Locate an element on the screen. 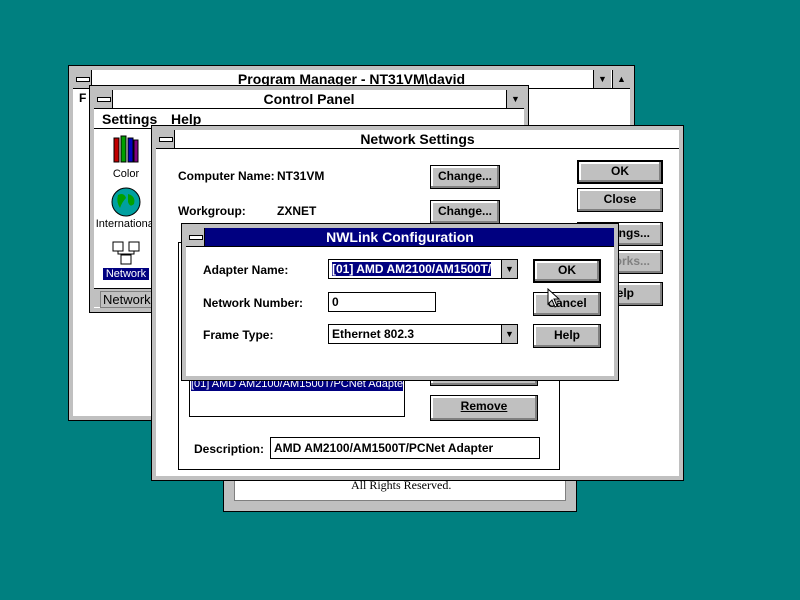 The image size is (800, 600). nwlink-titlebar: NWLink Configuration is located at coordinates (400, 237).